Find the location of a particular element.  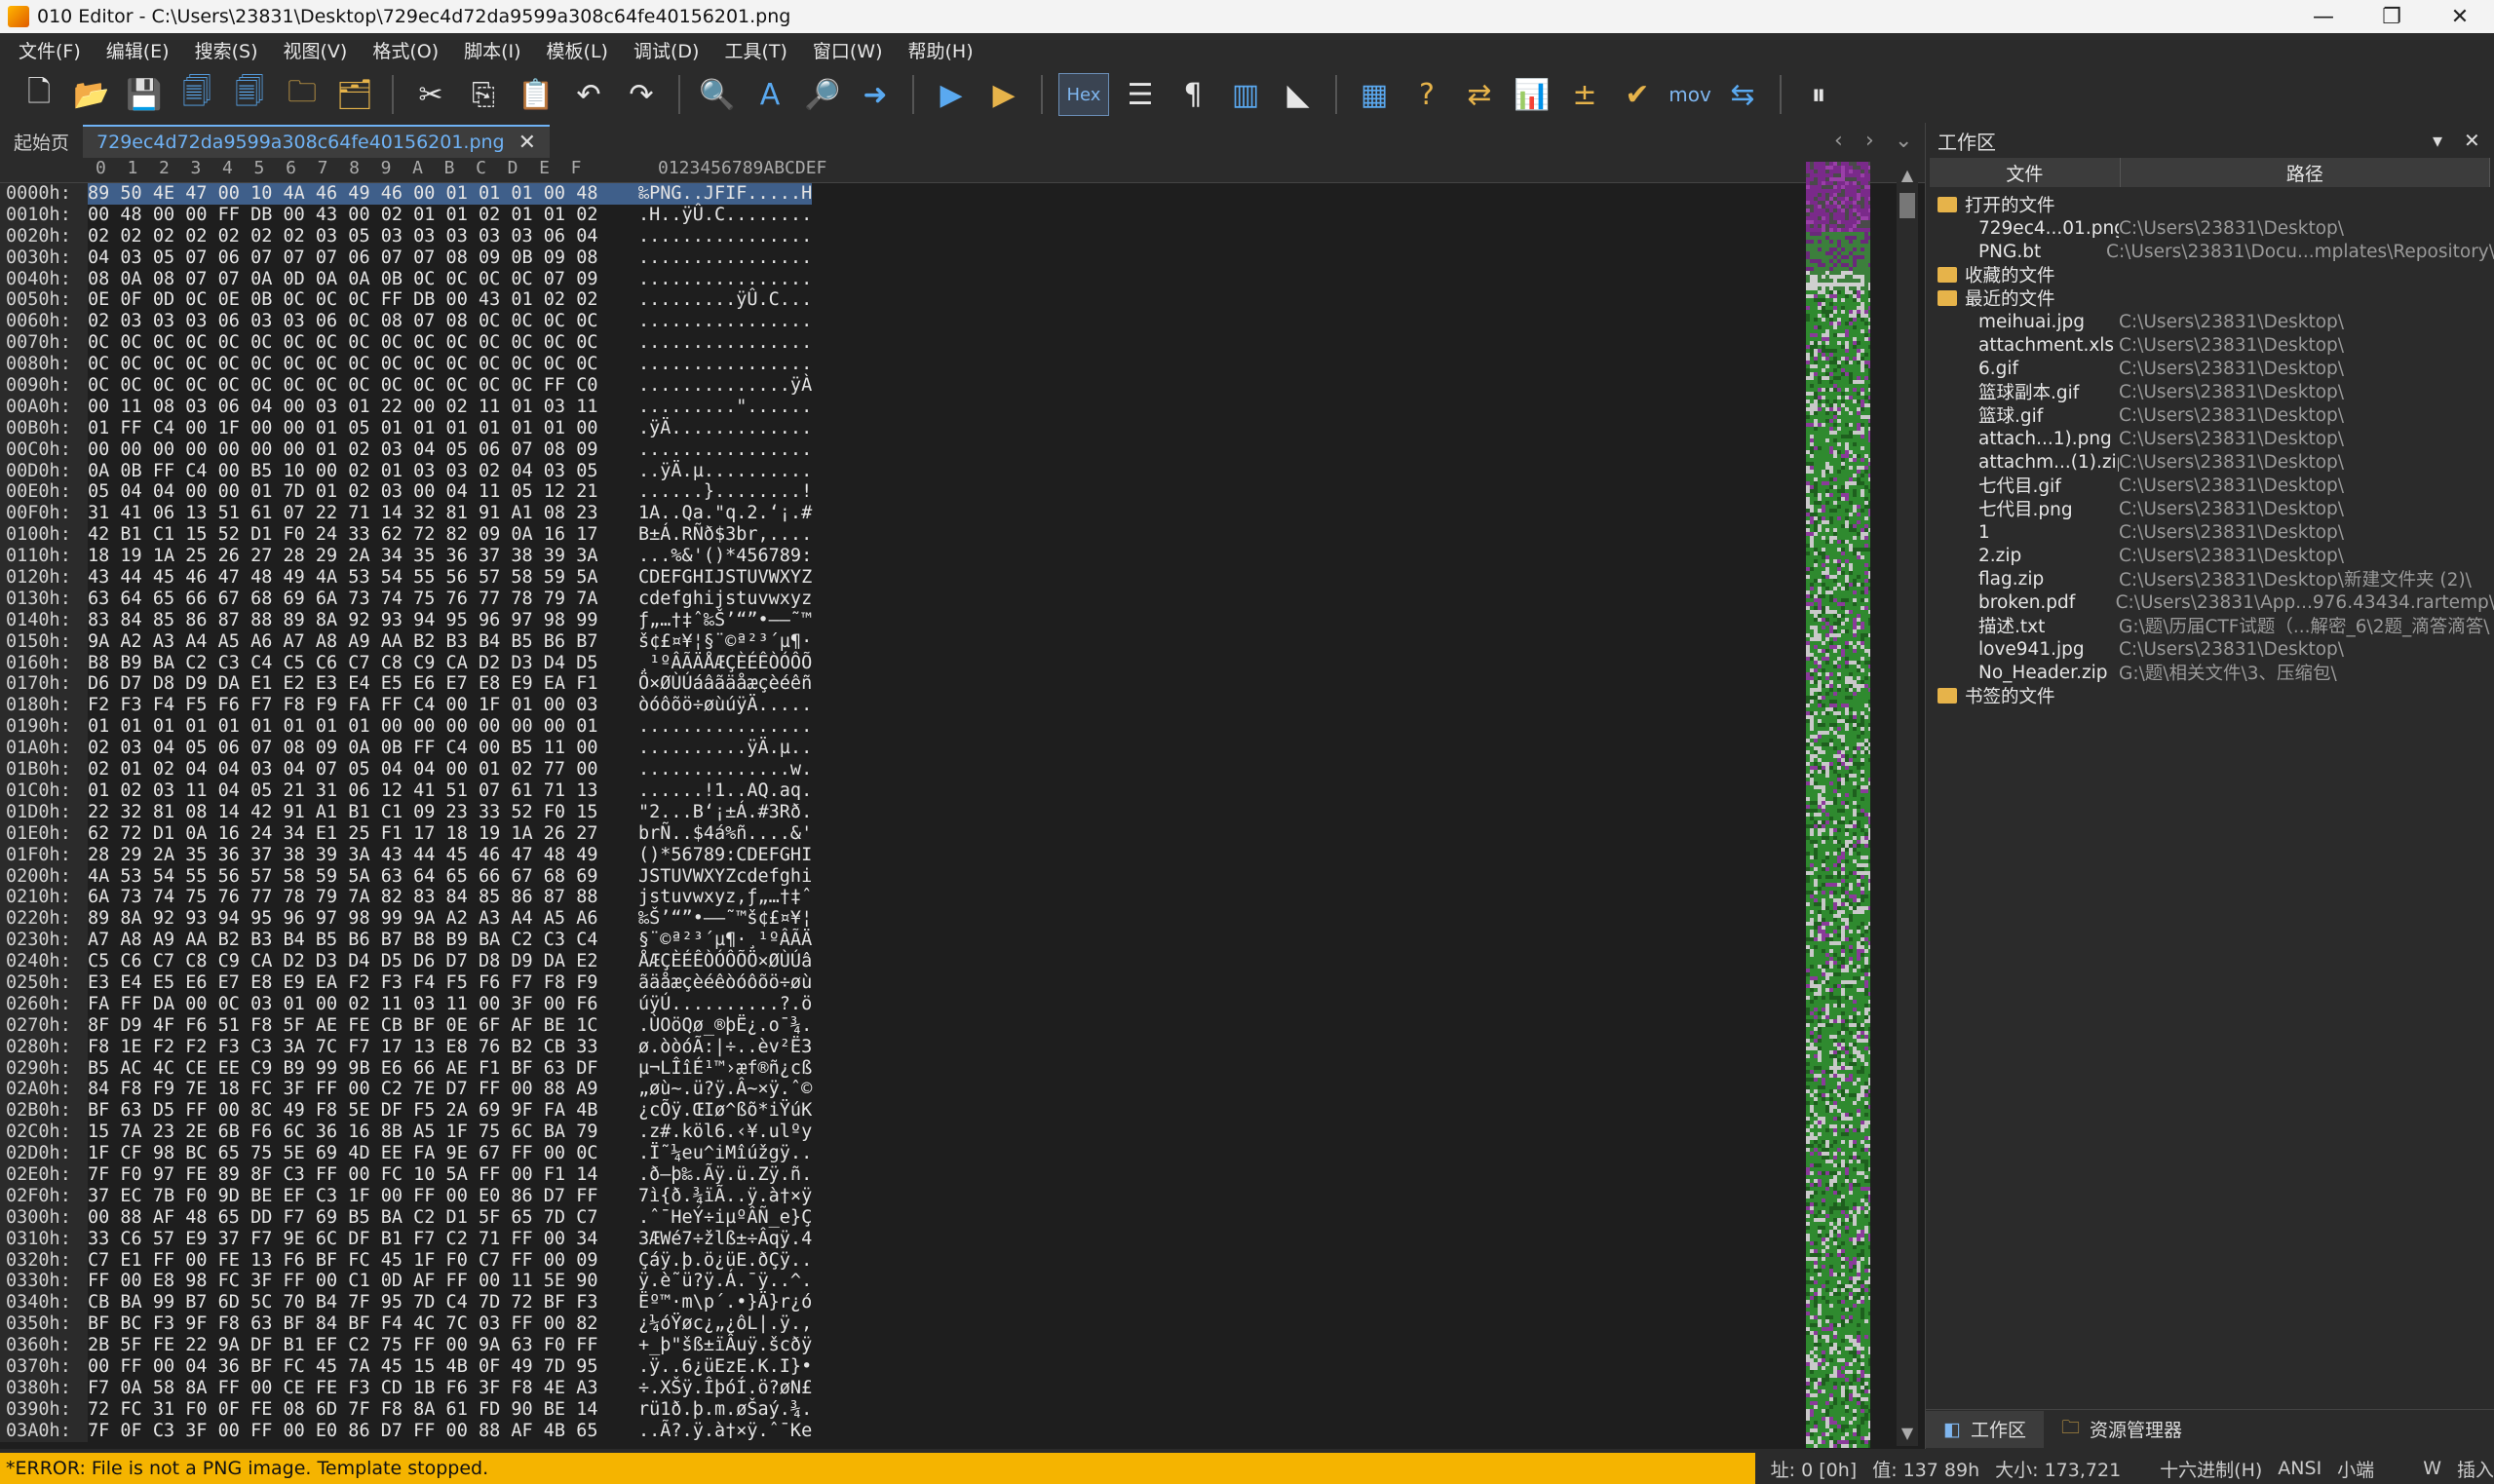

row-ascii: ..............ÿÀ is located at coordinates (725, 386).